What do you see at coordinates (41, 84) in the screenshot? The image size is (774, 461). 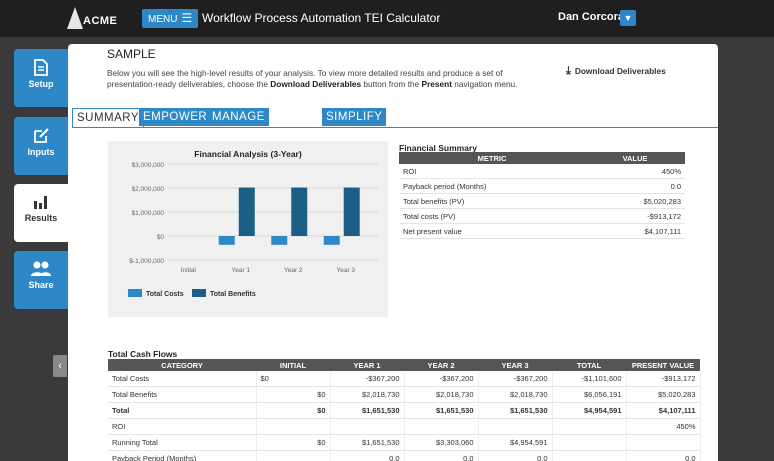 I see `sidebar-item-label: Setup` at bounding box center [41, 84].